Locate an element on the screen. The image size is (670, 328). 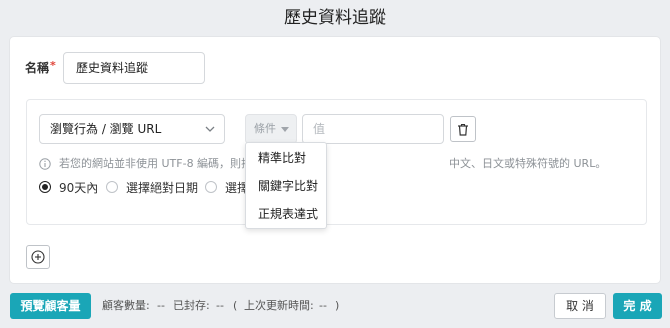
info-circle-icon is located at coordinates (45, 164).